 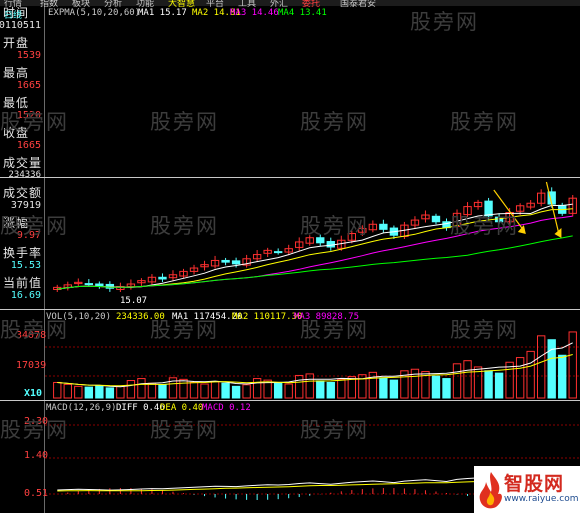 I want to click on annotation-arrowhead, so click(x=521, y=229).